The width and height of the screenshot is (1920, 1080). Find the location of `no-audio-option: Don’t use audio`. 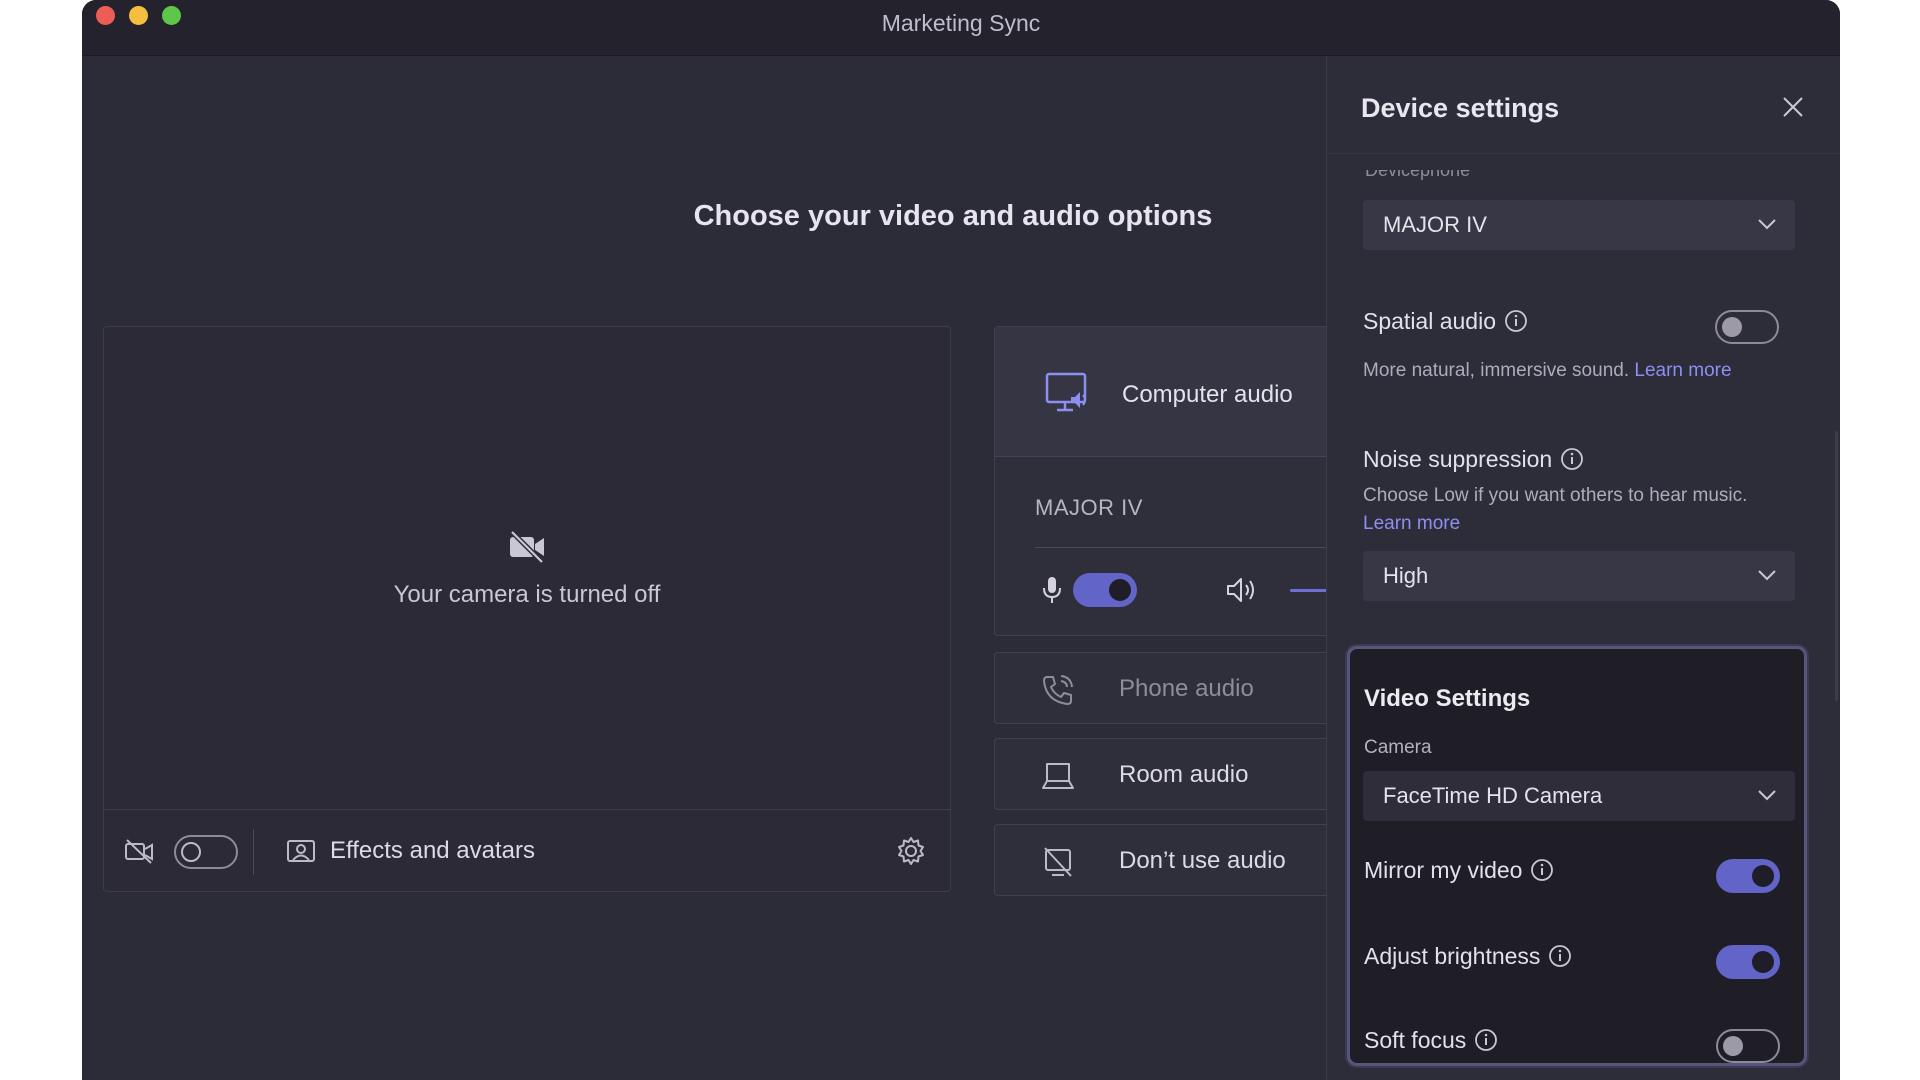

no-audio-option: Don’t use audio is located at coordinates (1164, 860).